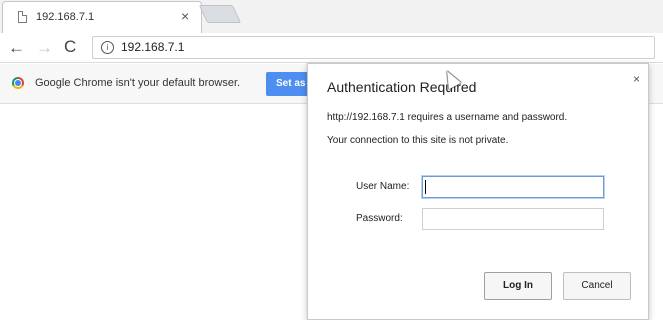 This screenshot has height=320, width=663. What do you see at coordinates (102, 17) in the screenshot?
I see `tab-active: 192.168.7.1 ×` at bounding box center [102, 17].